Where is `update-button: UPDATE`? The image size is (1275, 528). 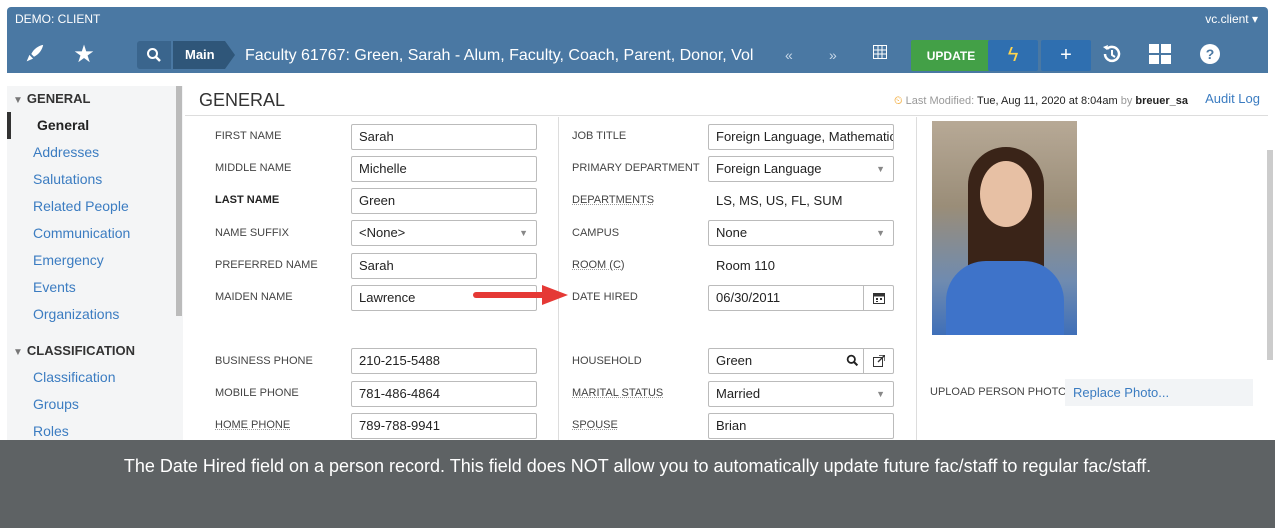
update-button: UPDATE is located at coordinates (951, 55).